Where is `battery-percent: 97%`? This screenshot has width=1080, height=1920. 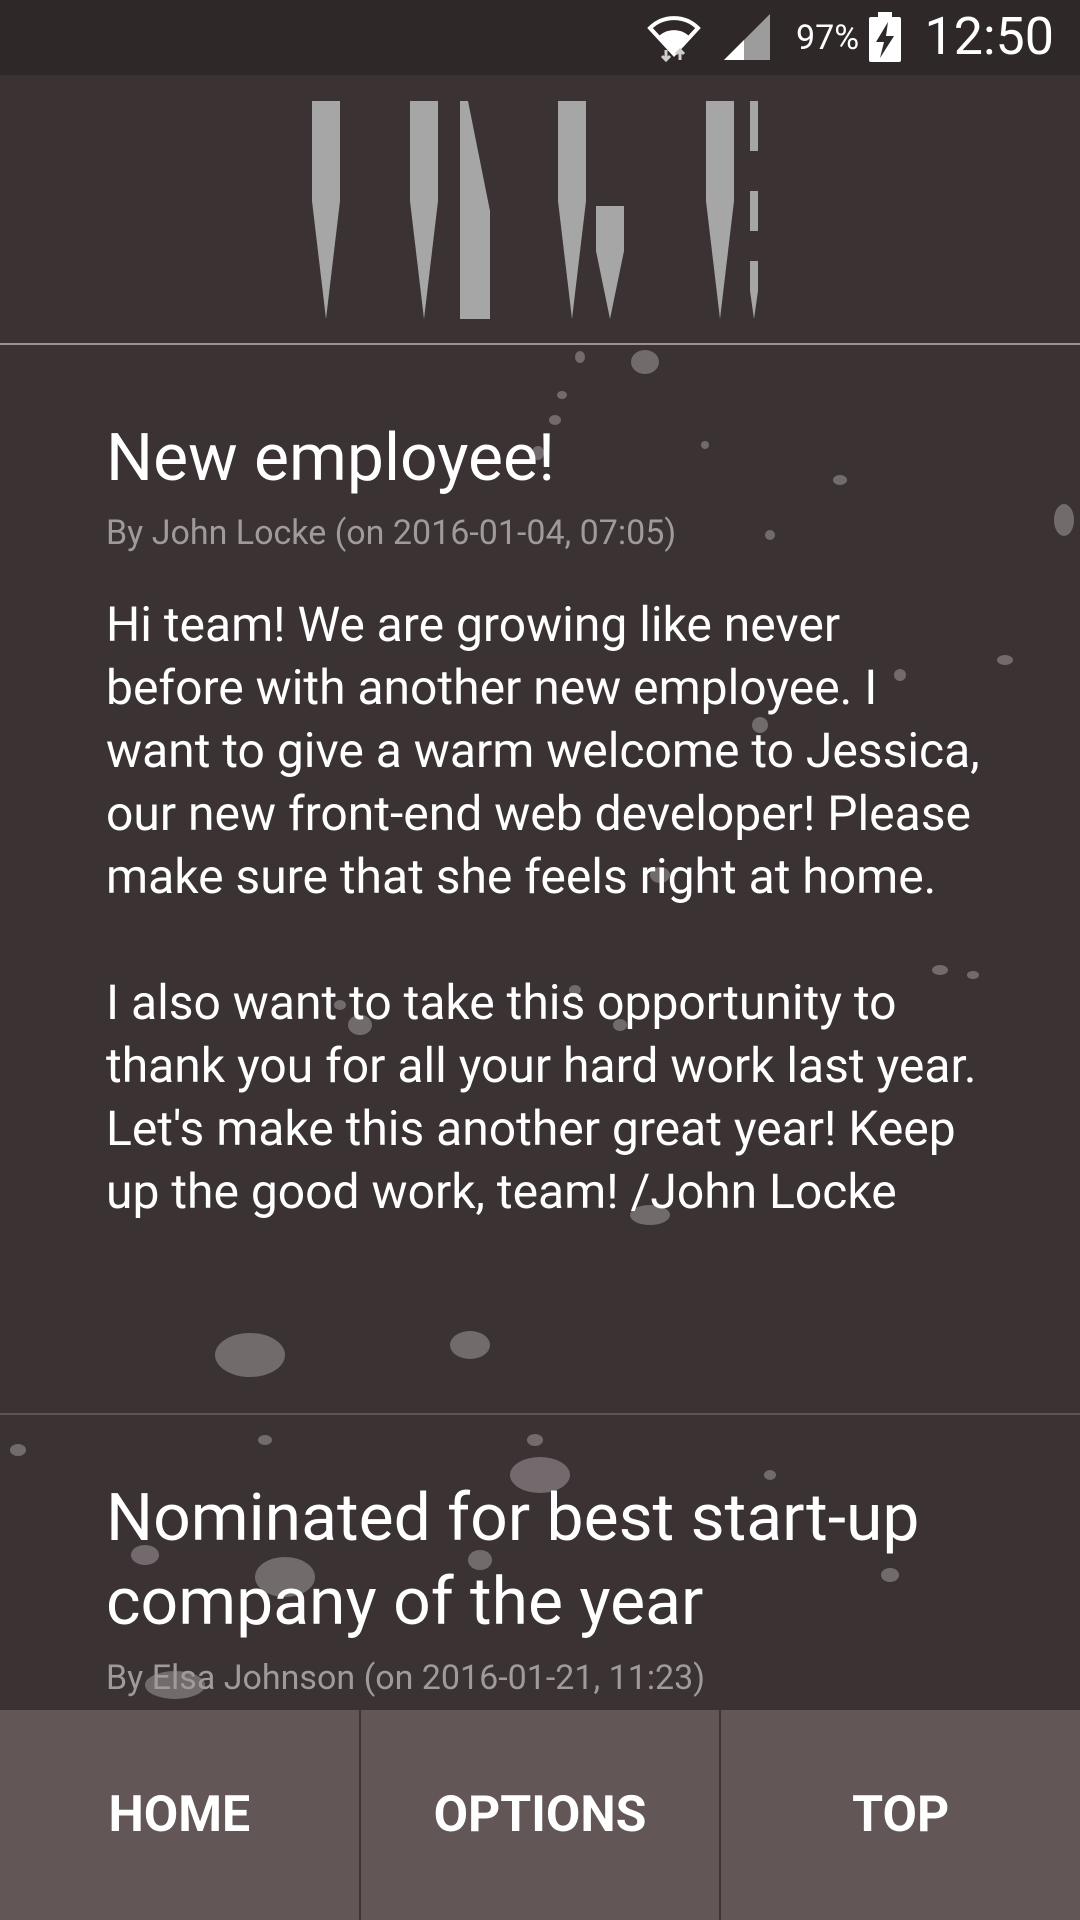 battery-percent: 97% is located at coordinates (828, 38).